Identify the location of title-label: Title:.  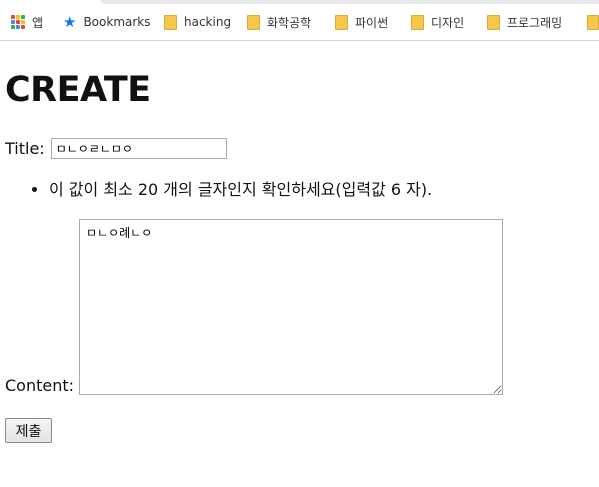
(25, 148).